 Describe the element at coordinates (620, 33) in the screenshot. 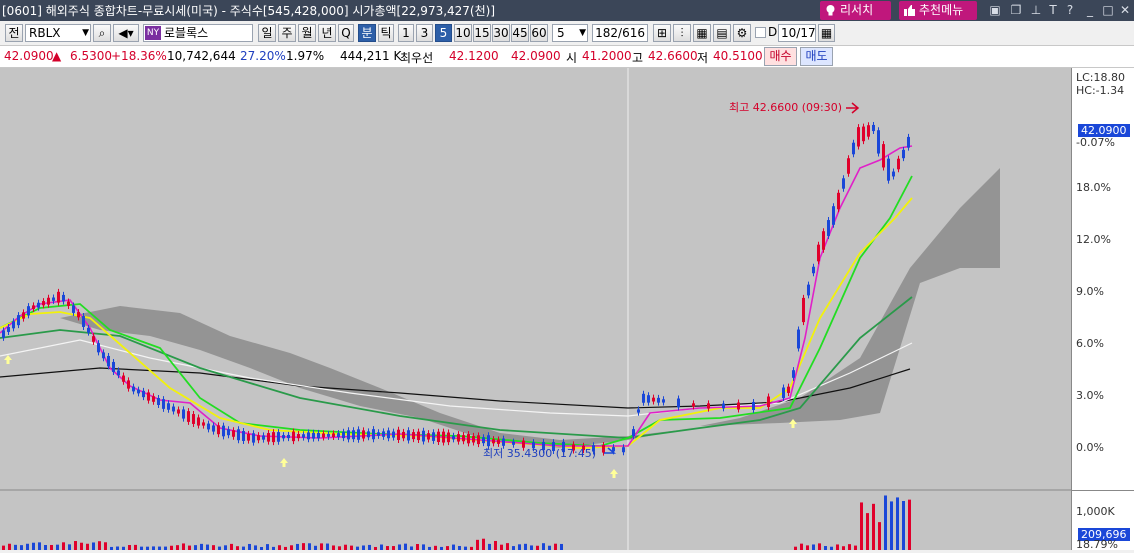

I see `count-field: 182/616` at that location.